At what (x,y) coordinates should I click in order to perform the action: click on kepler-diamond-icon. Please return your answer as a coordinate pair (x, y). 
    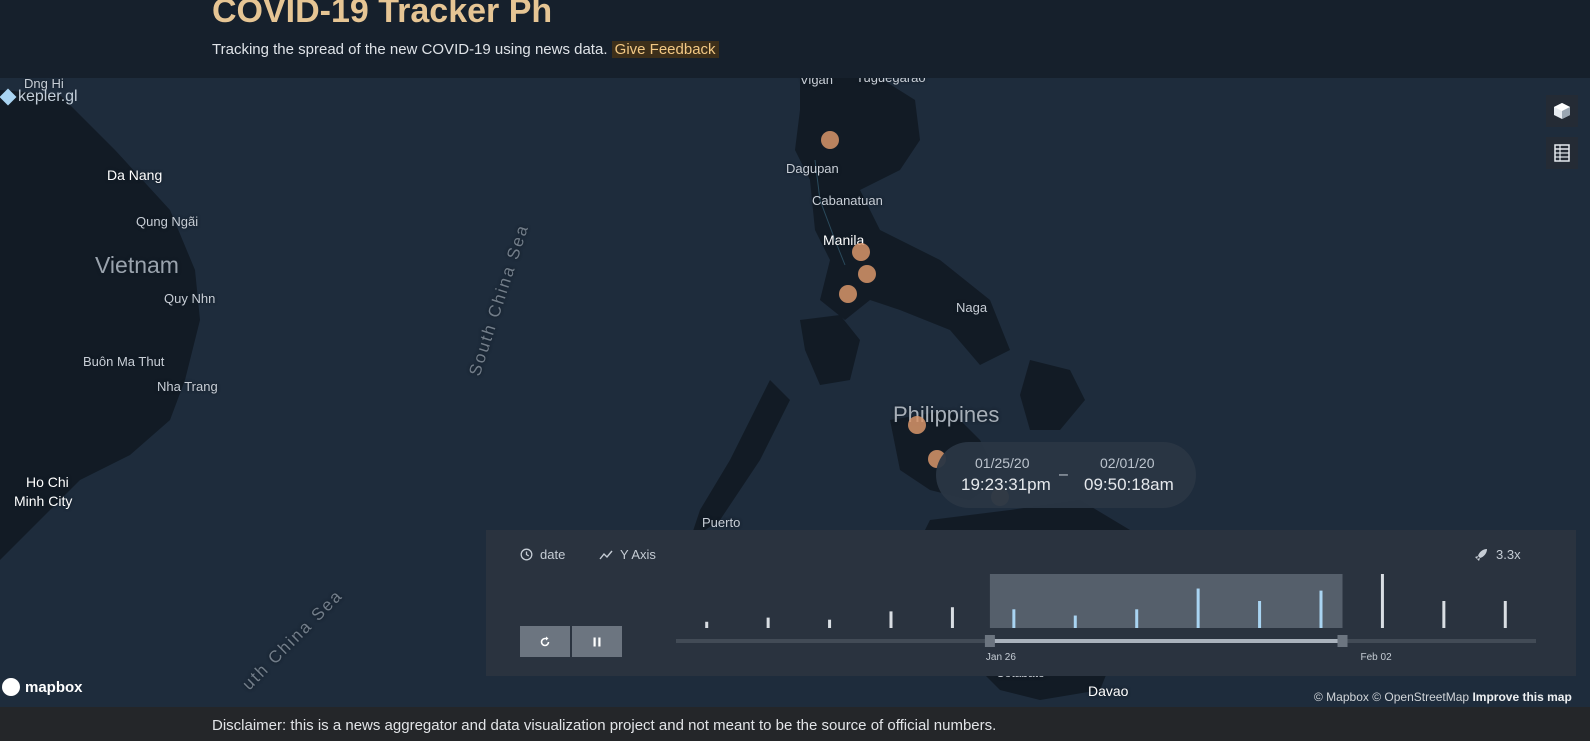
    Looking at the image, I should click on (8, 97).